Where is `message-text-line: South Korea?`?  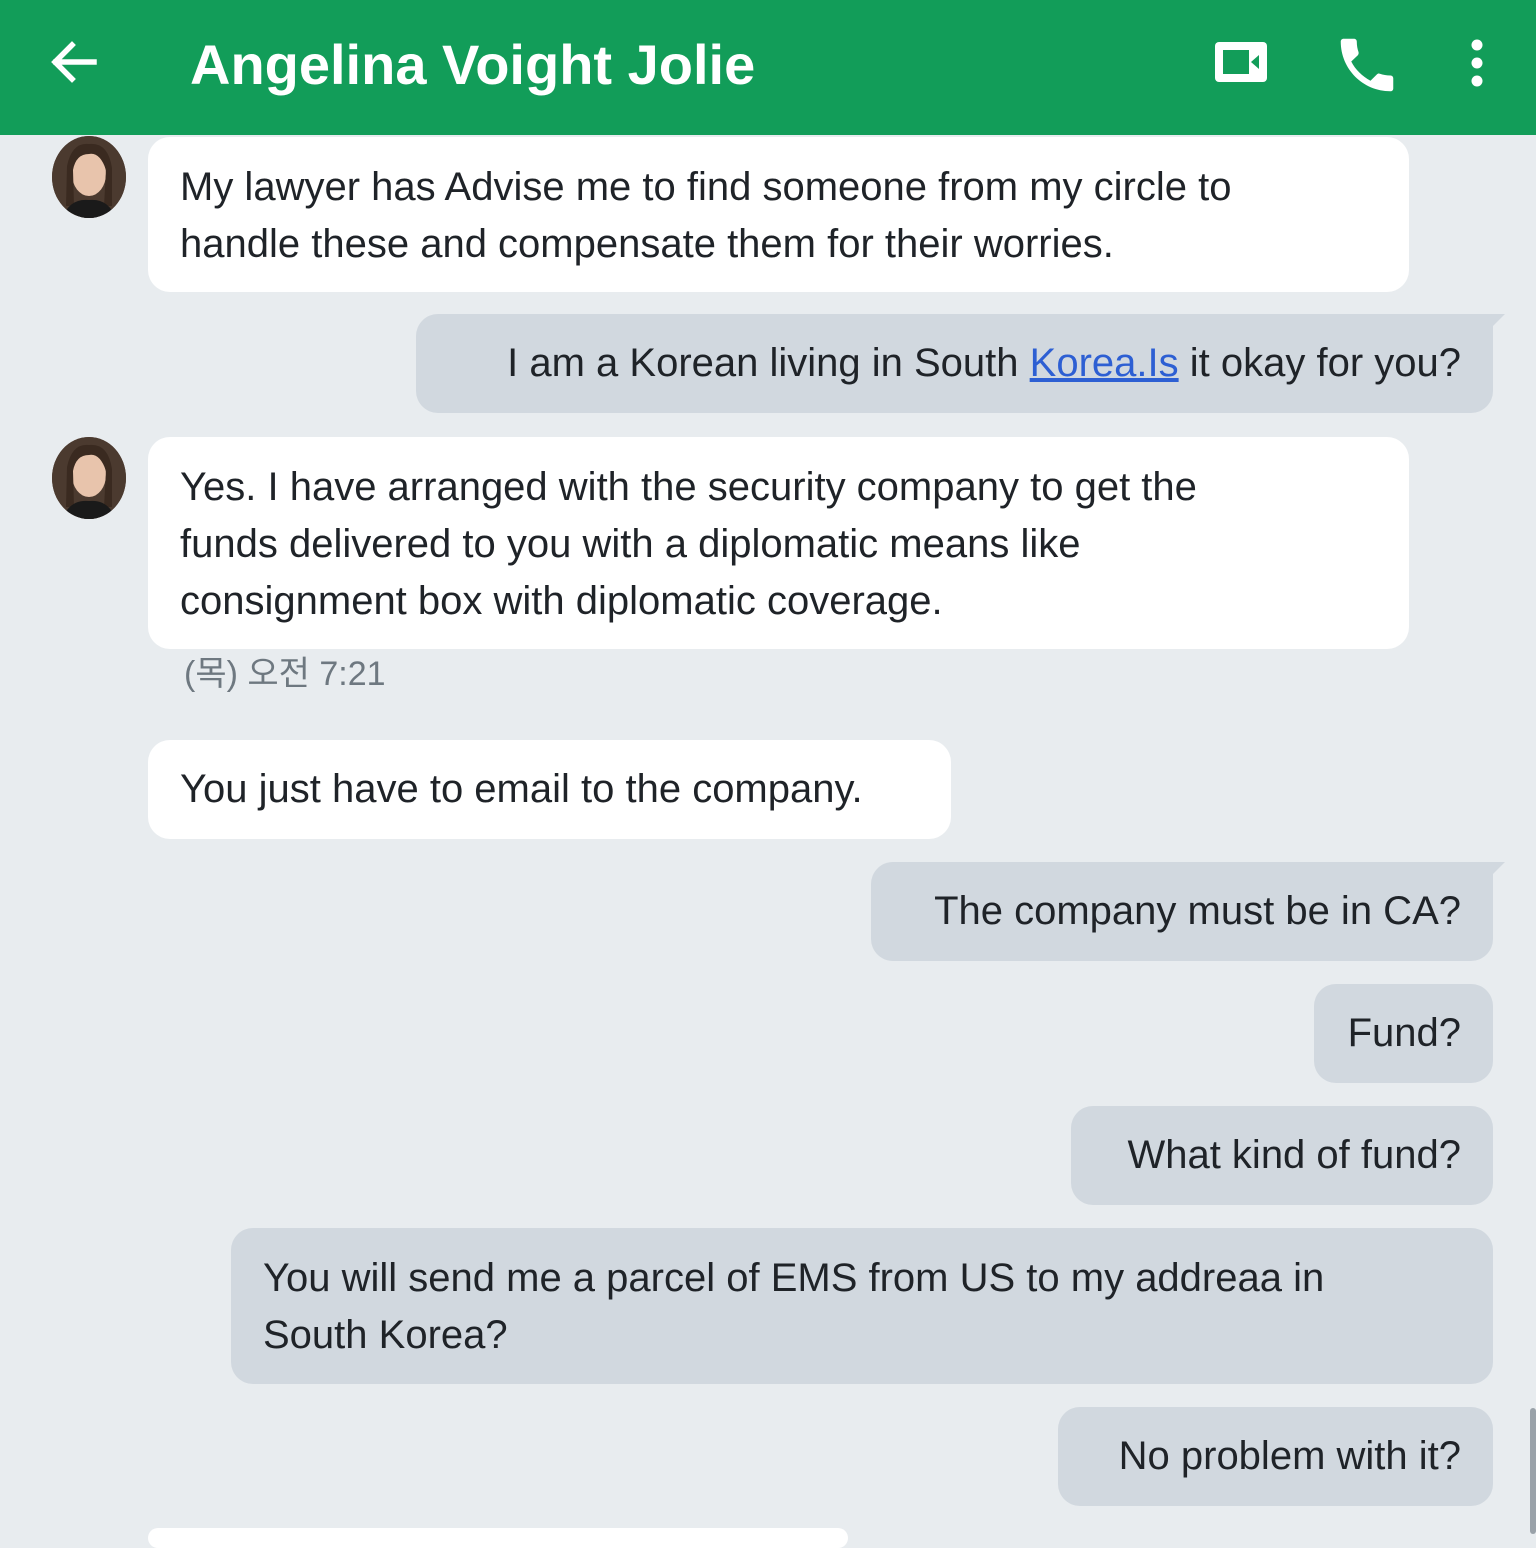
message-text-line: South Korea? is located at coordinates (385, 1335).